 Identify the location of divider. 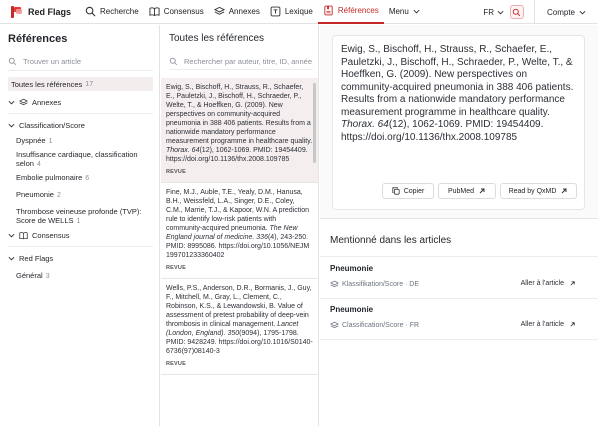
(80, 113).